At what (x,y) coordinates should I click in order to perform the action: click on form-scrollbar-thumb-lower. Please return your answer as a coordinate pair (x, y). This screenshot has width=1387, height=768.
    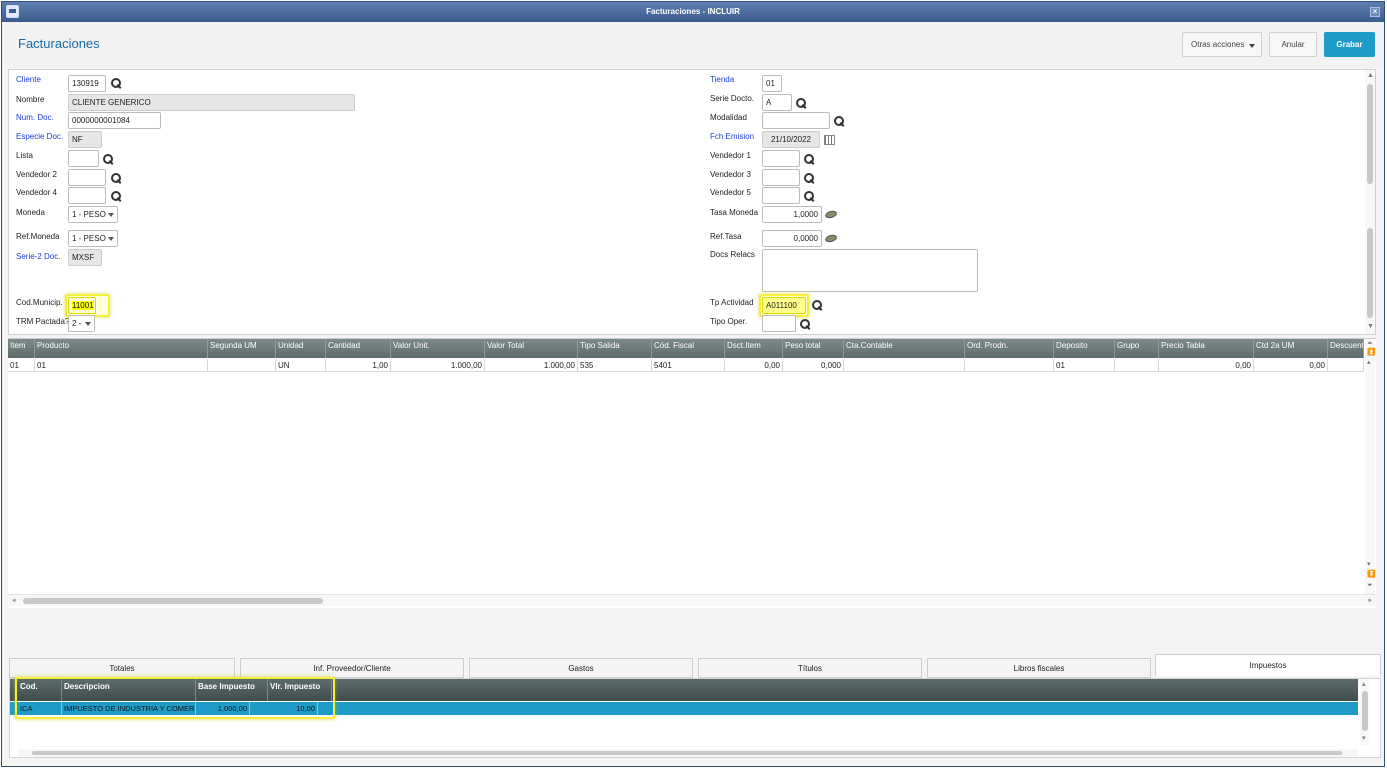
    Looking at the image, I should click on (1370, 273).